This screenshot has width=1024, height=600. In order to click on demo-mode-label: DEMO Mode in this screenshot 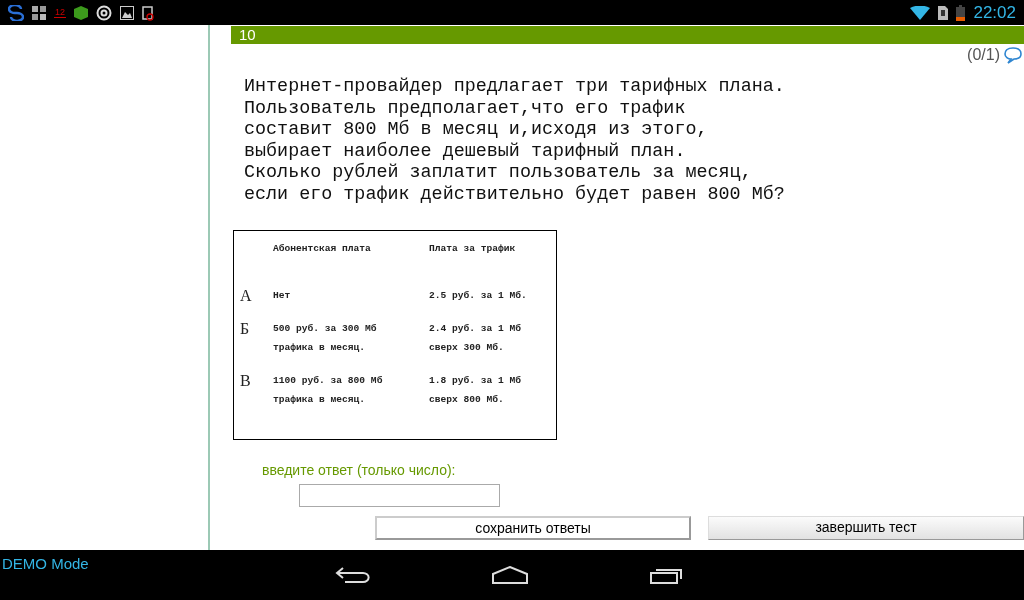, I will do `click(45, 564)`.